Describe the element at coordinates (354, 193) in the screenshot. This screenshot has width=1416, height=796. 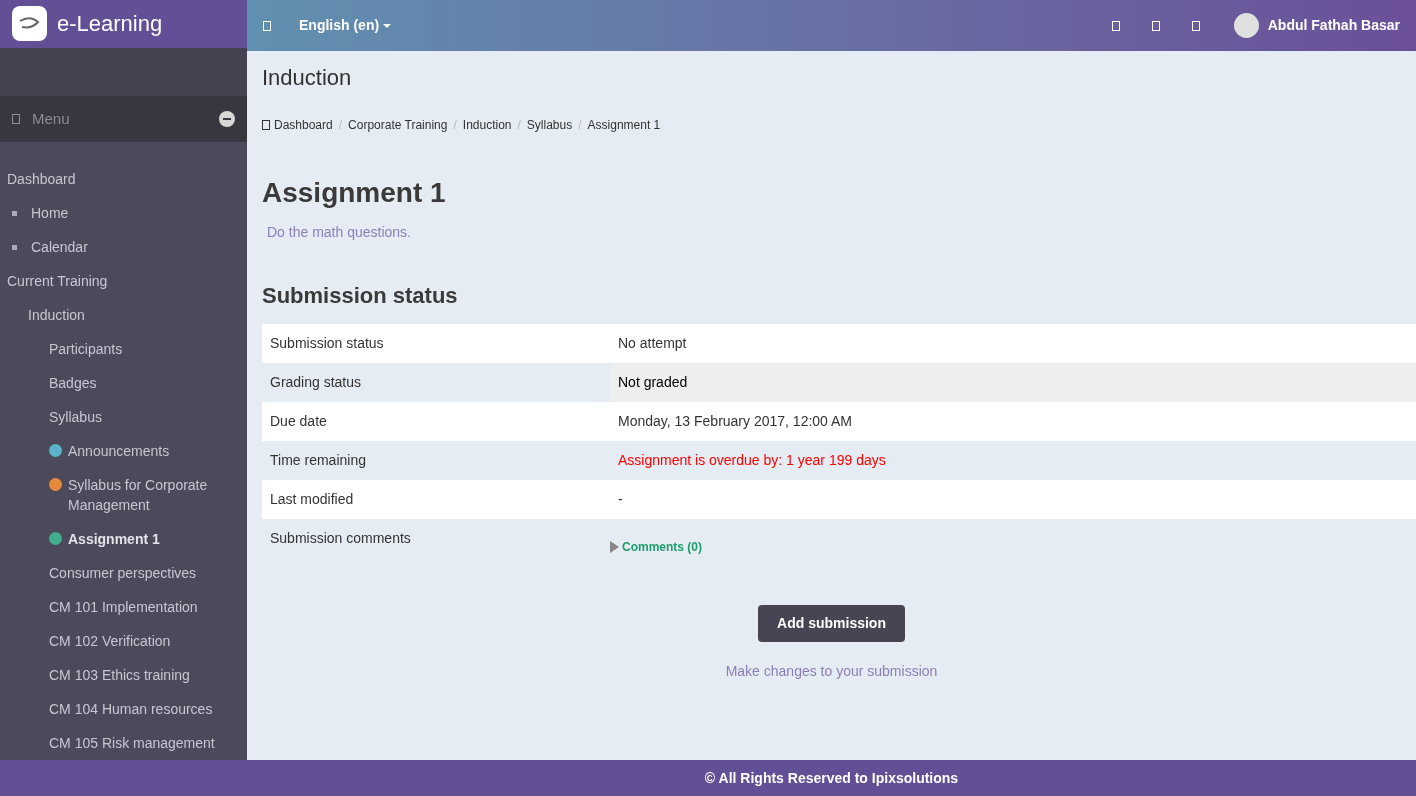
I see `assignment-title: Assignment 1` at that location.